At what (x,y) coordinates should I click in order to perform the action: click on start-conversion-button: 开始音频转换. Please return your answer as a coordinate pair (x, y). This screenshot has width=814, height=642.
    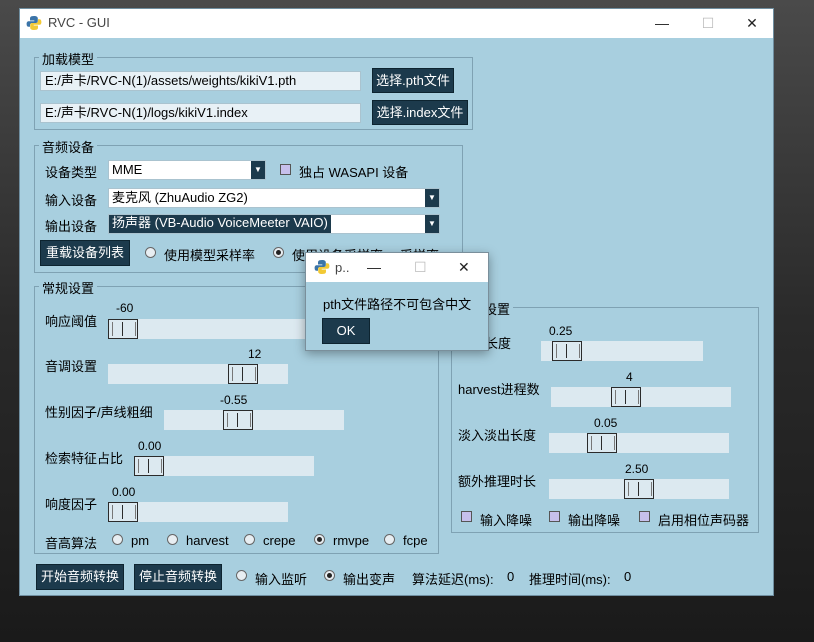
    Looking at the image, I should click on (80, 577).